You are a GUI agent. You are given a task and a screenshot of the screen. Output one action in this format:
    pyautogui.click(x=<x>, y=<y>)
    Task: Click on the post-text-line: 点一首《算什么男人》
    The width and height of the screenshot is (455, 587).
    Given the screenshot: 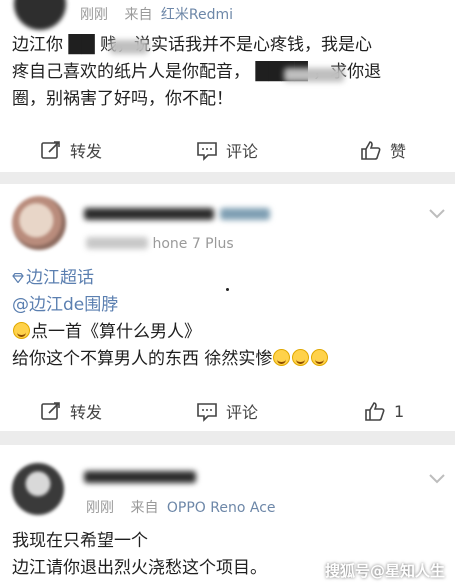 What is the action you would take?
    pyautogui.click(x=228, y=332)
    